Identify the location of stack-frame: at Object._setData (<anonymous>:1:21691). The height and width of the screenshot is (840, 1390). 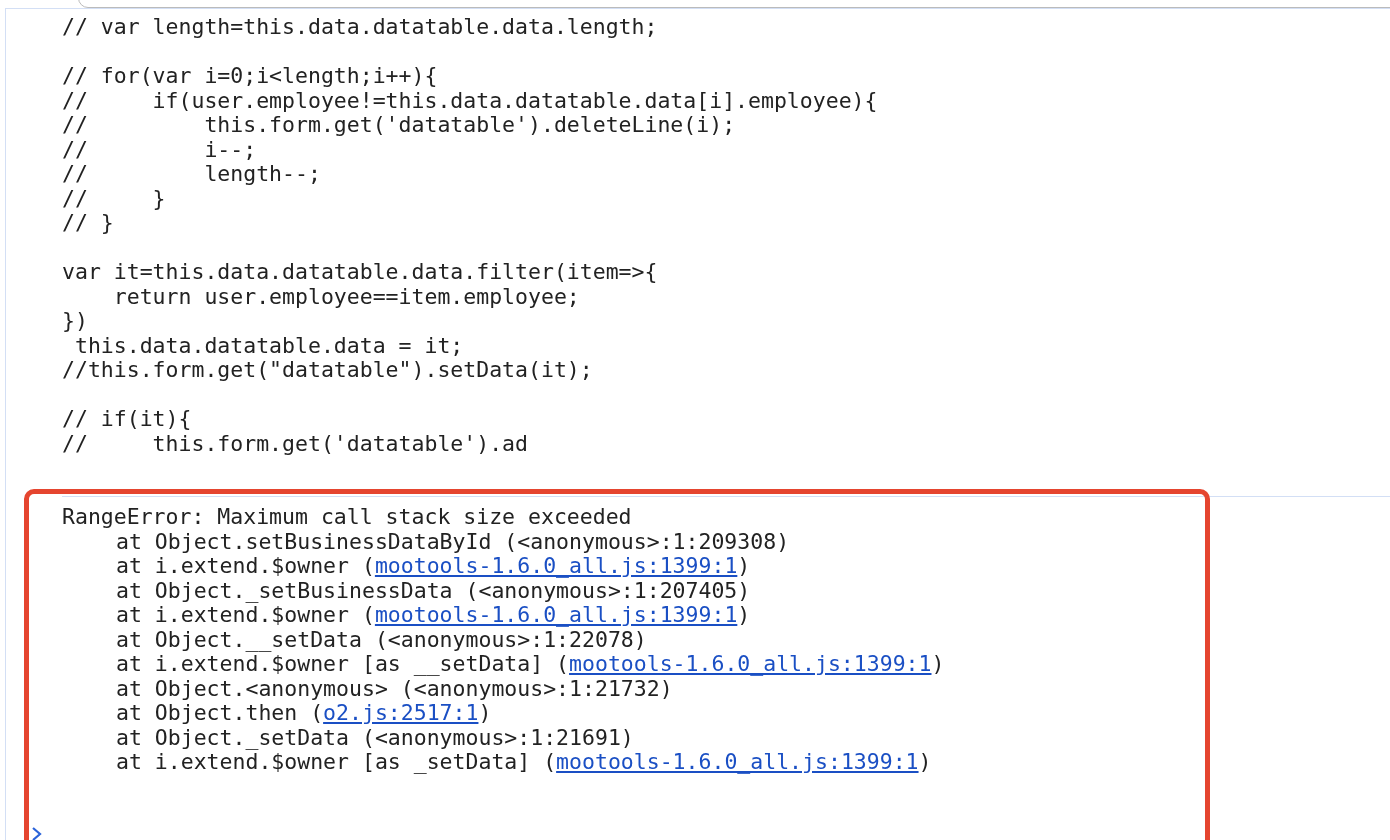
(726, 737).